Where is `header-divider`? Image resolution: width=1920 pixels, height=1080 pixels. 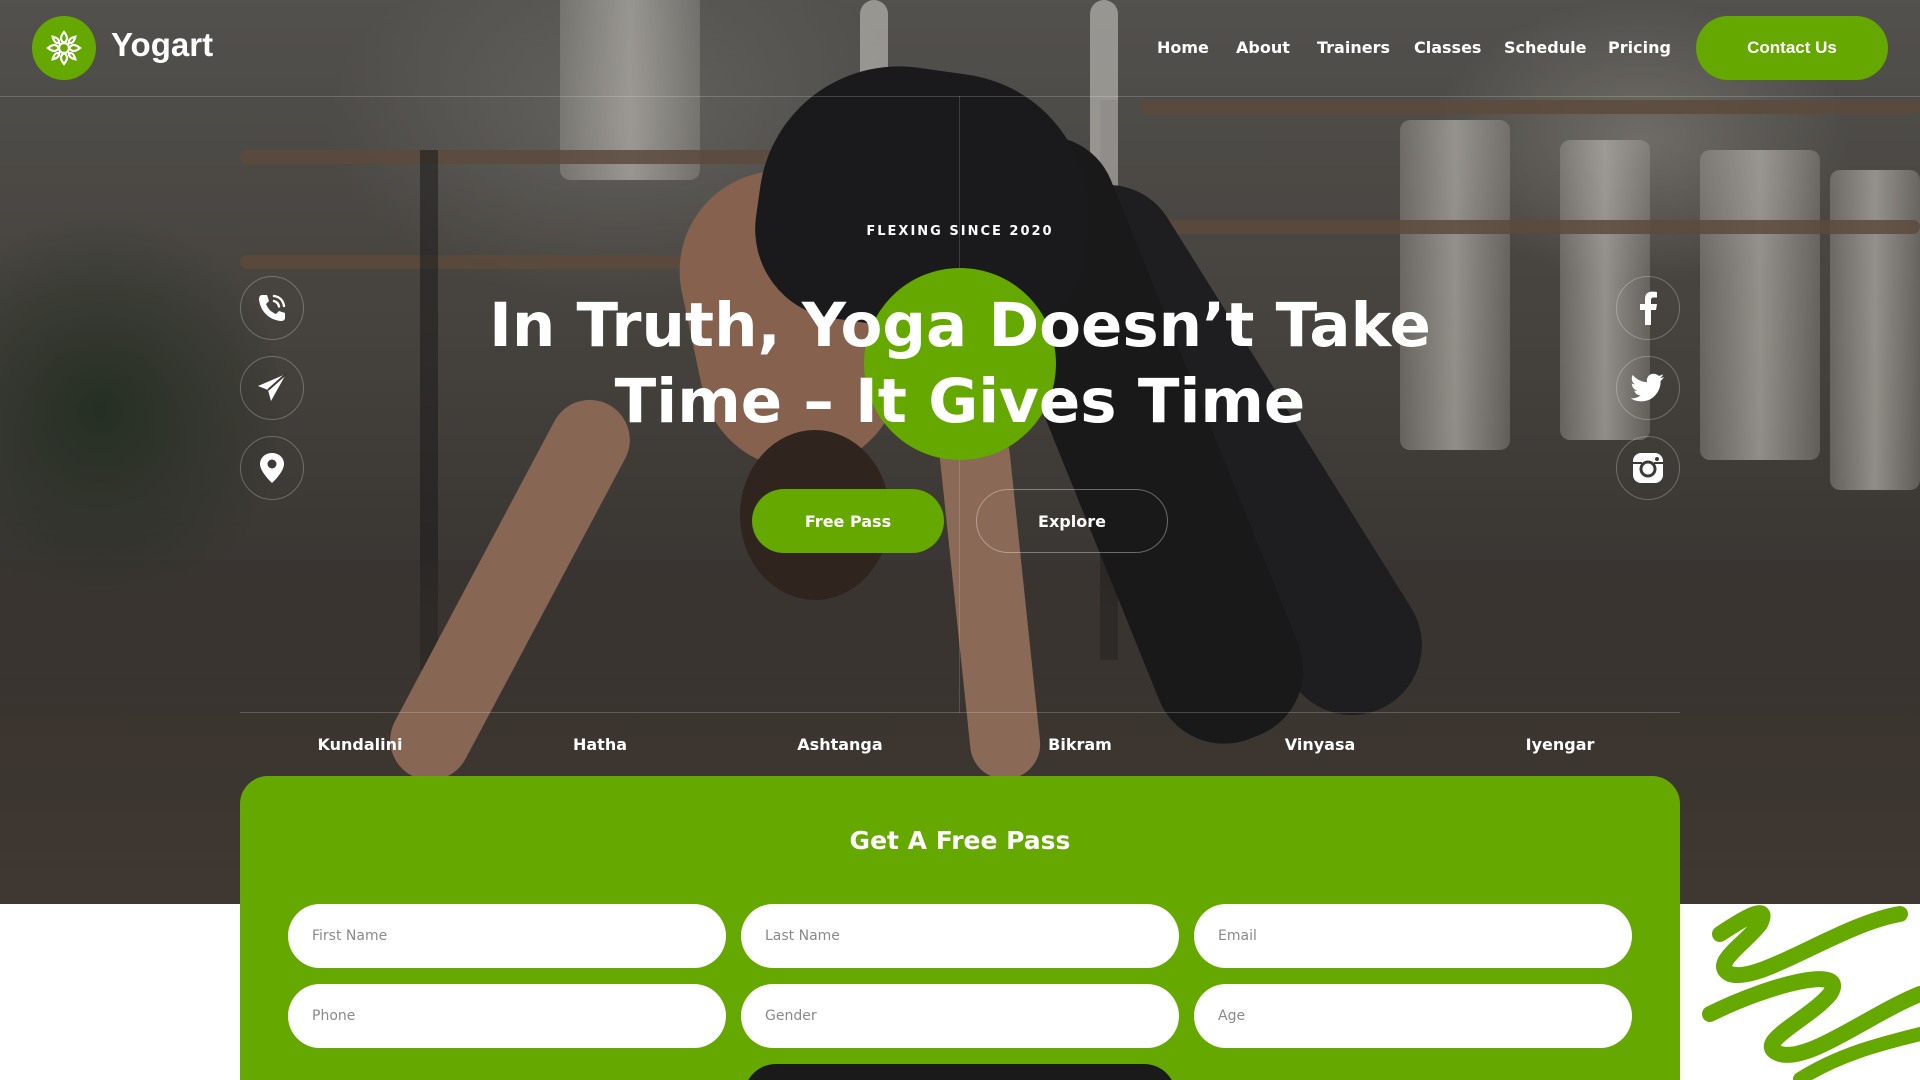 header-divider is located at coordinates (960, 96).